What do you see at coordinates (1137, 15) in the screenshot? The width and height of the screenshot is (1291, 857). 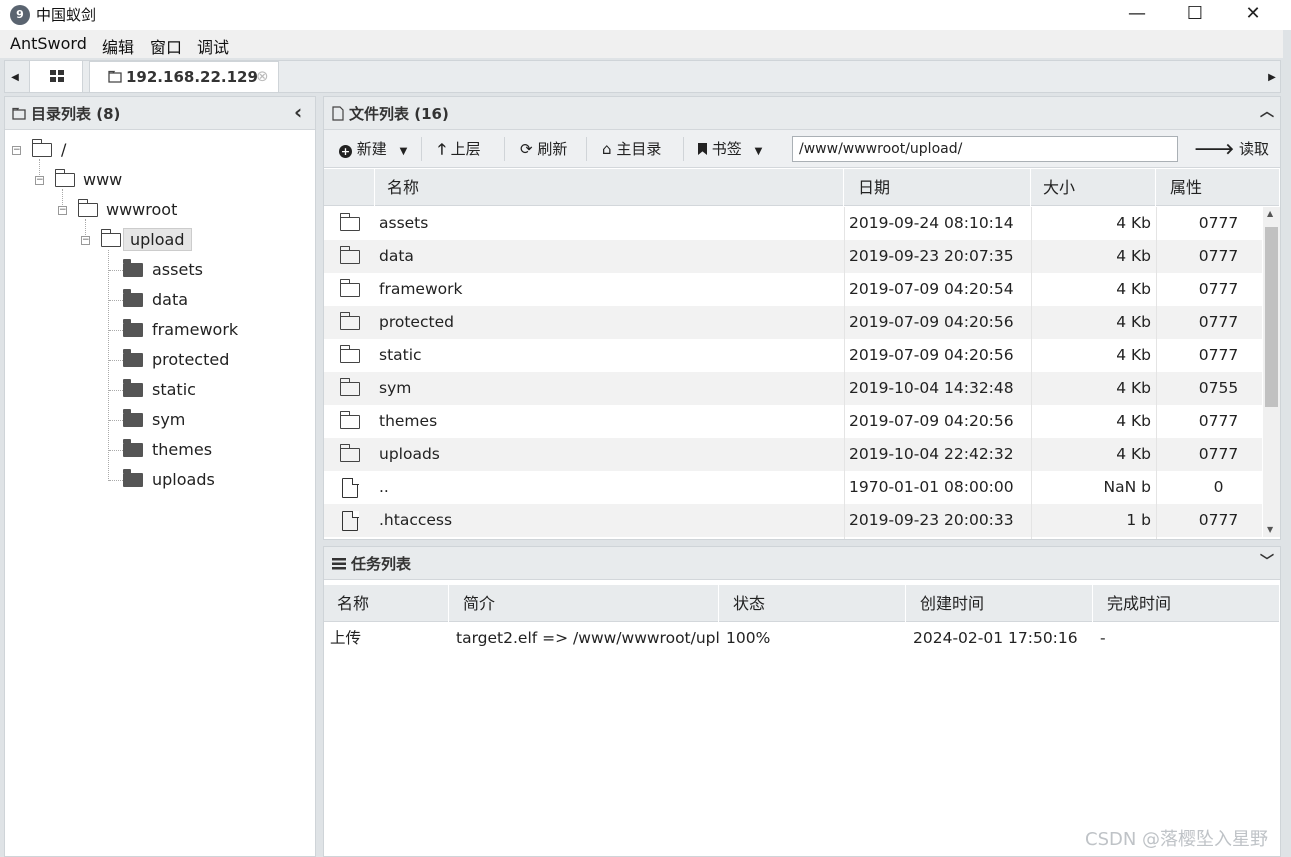 I see `minimize-button: —` at bounding box center [1137, 15].